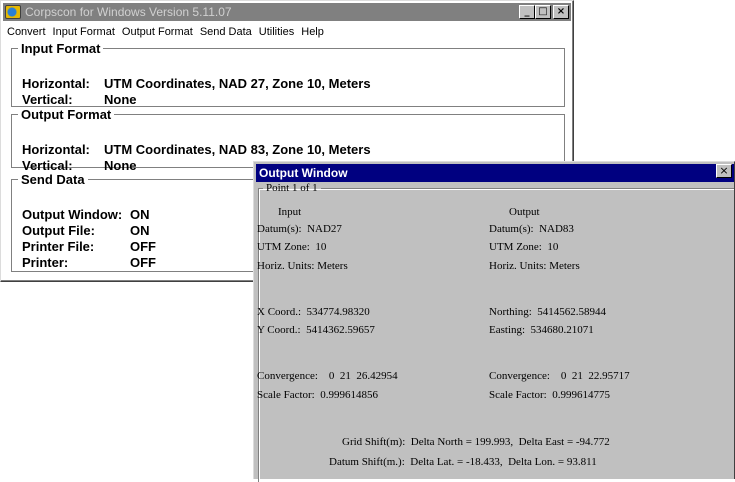 Image resolution: width=735 pixels, height=482 pixels. I want to click on send-data-row: Output Window: ON, so click(86, 214).